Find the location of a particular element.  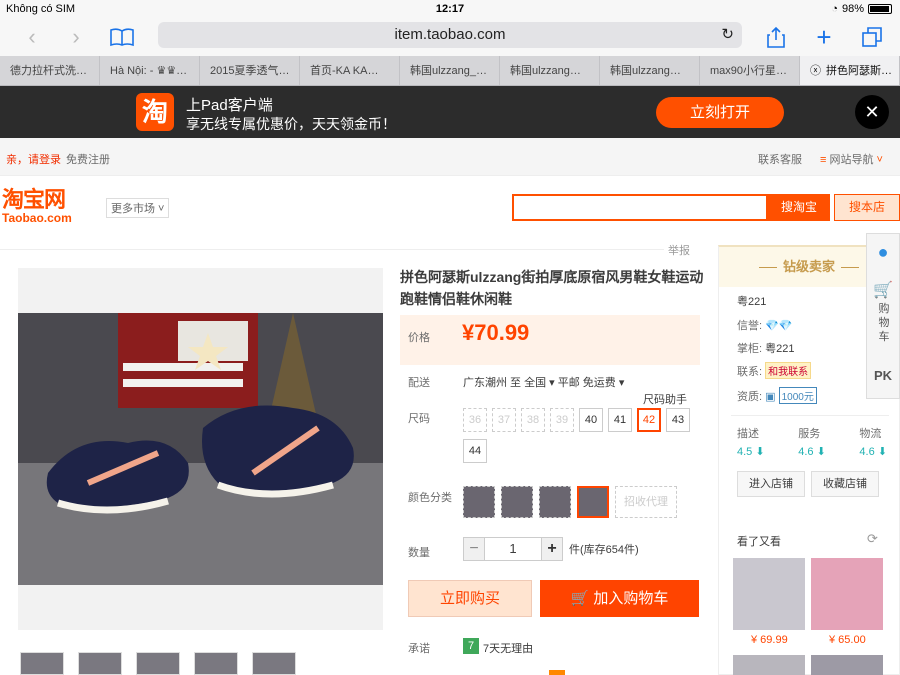

enter-store-button: 进入店铺 is located at coordinates (771, 484).